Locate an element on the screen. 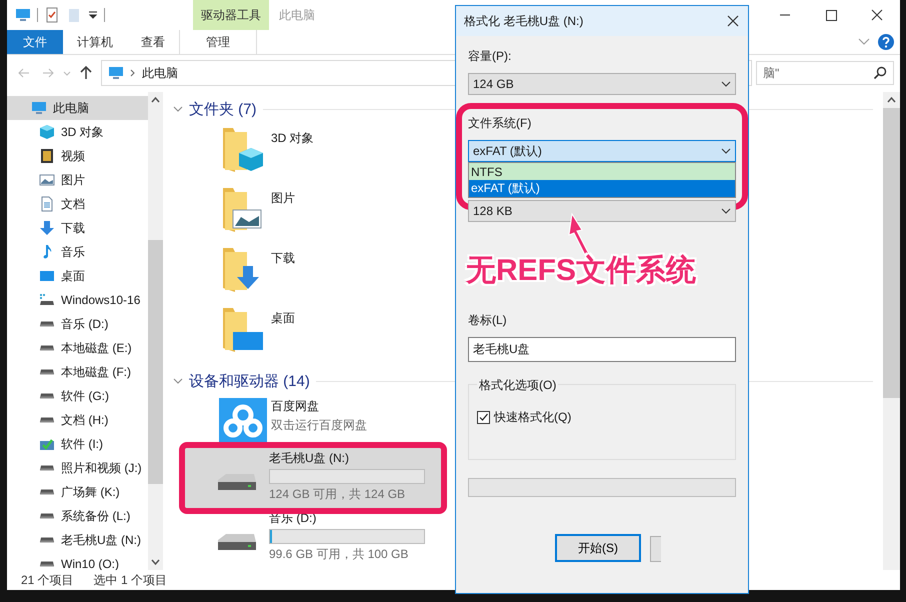 This screenshot has width=906, height=602. folder-name: 3D 对象 is located at coordinates (292, 138).